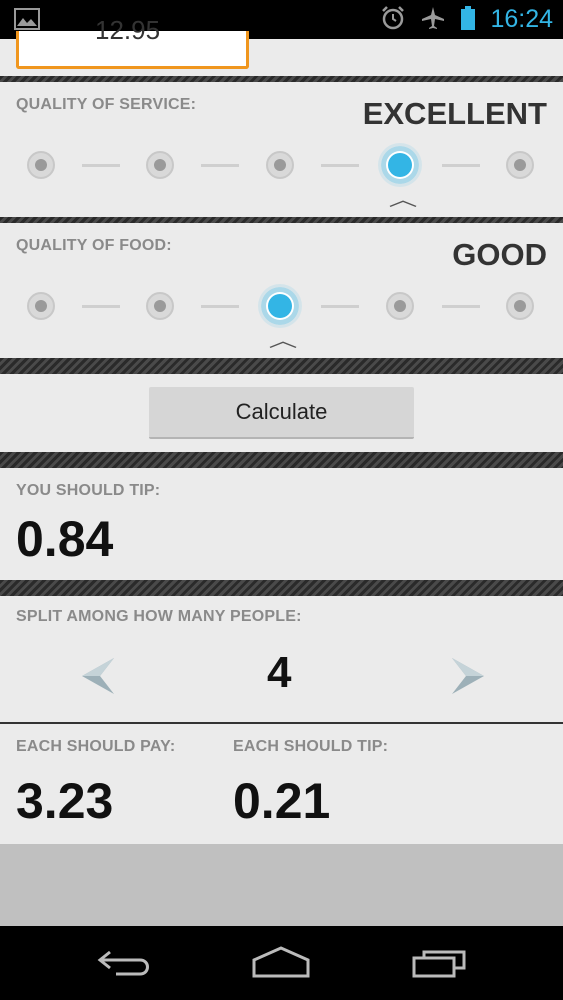 This screenshot has height=1000, width=563. Describe the element at coordinates (279, 672) in the screenshot. I see `people-count: 4` at that location.